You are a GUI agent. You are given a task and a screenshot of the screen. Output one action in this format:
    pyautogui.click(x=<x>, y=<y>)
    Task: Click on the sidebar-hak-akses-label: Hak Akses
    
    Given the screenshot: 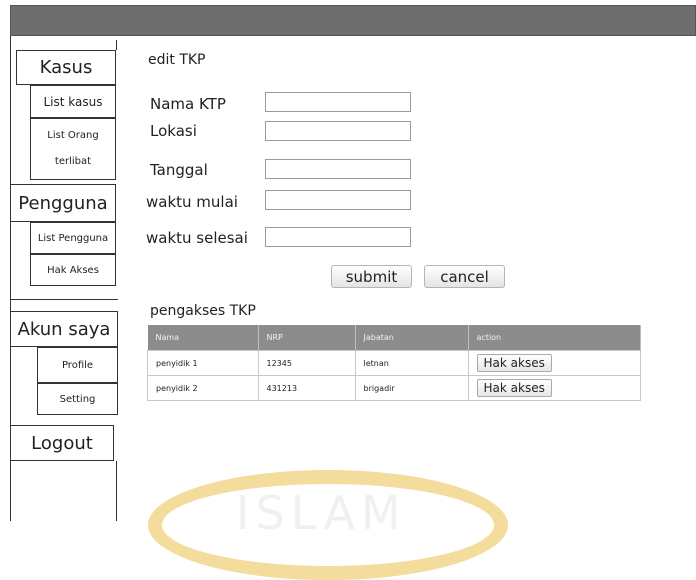 What is the action you would take?
    pyautogui.click(x=73, y=270)
    